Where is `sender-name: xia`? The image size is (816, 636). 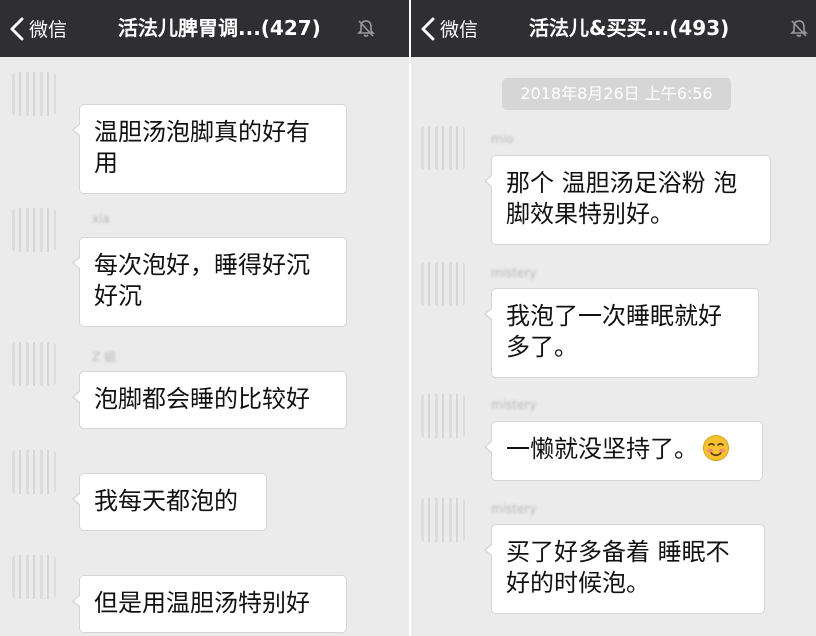
sender-name: xia is located at coordinates (101, 219).